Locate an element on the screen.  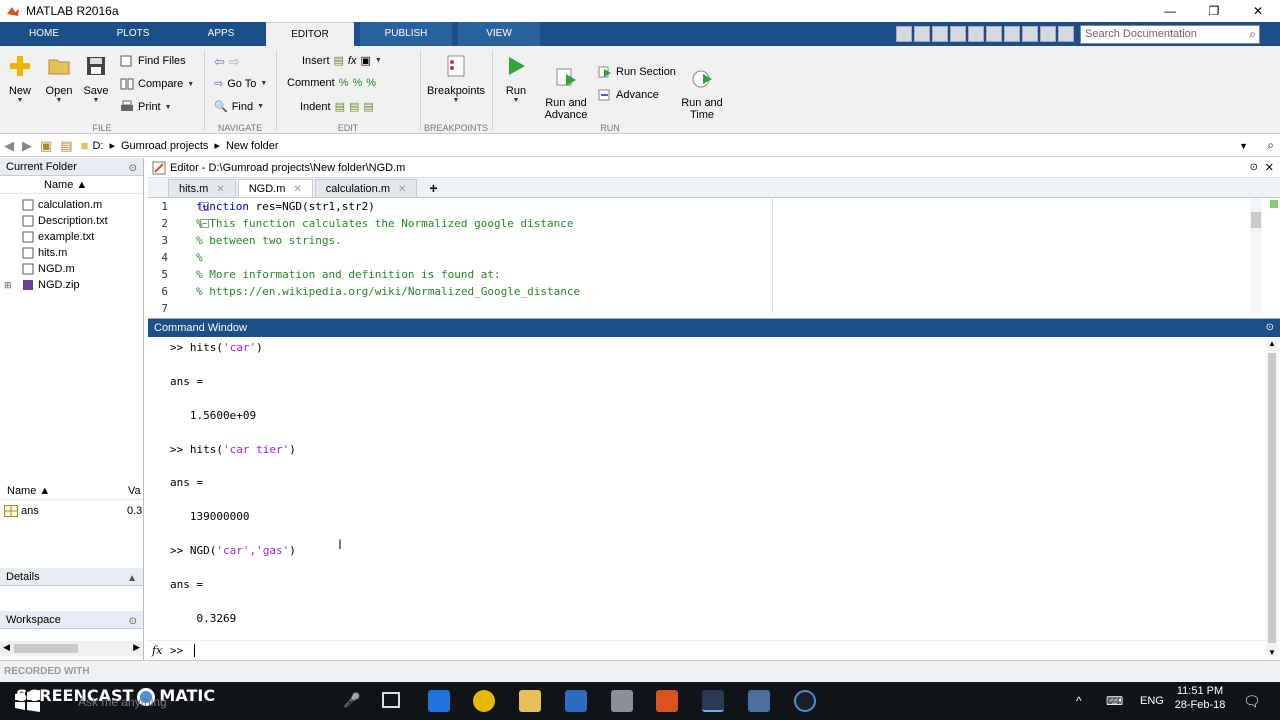
find-button: 🔍 Find ▼ is located at coordinates (239, 107).